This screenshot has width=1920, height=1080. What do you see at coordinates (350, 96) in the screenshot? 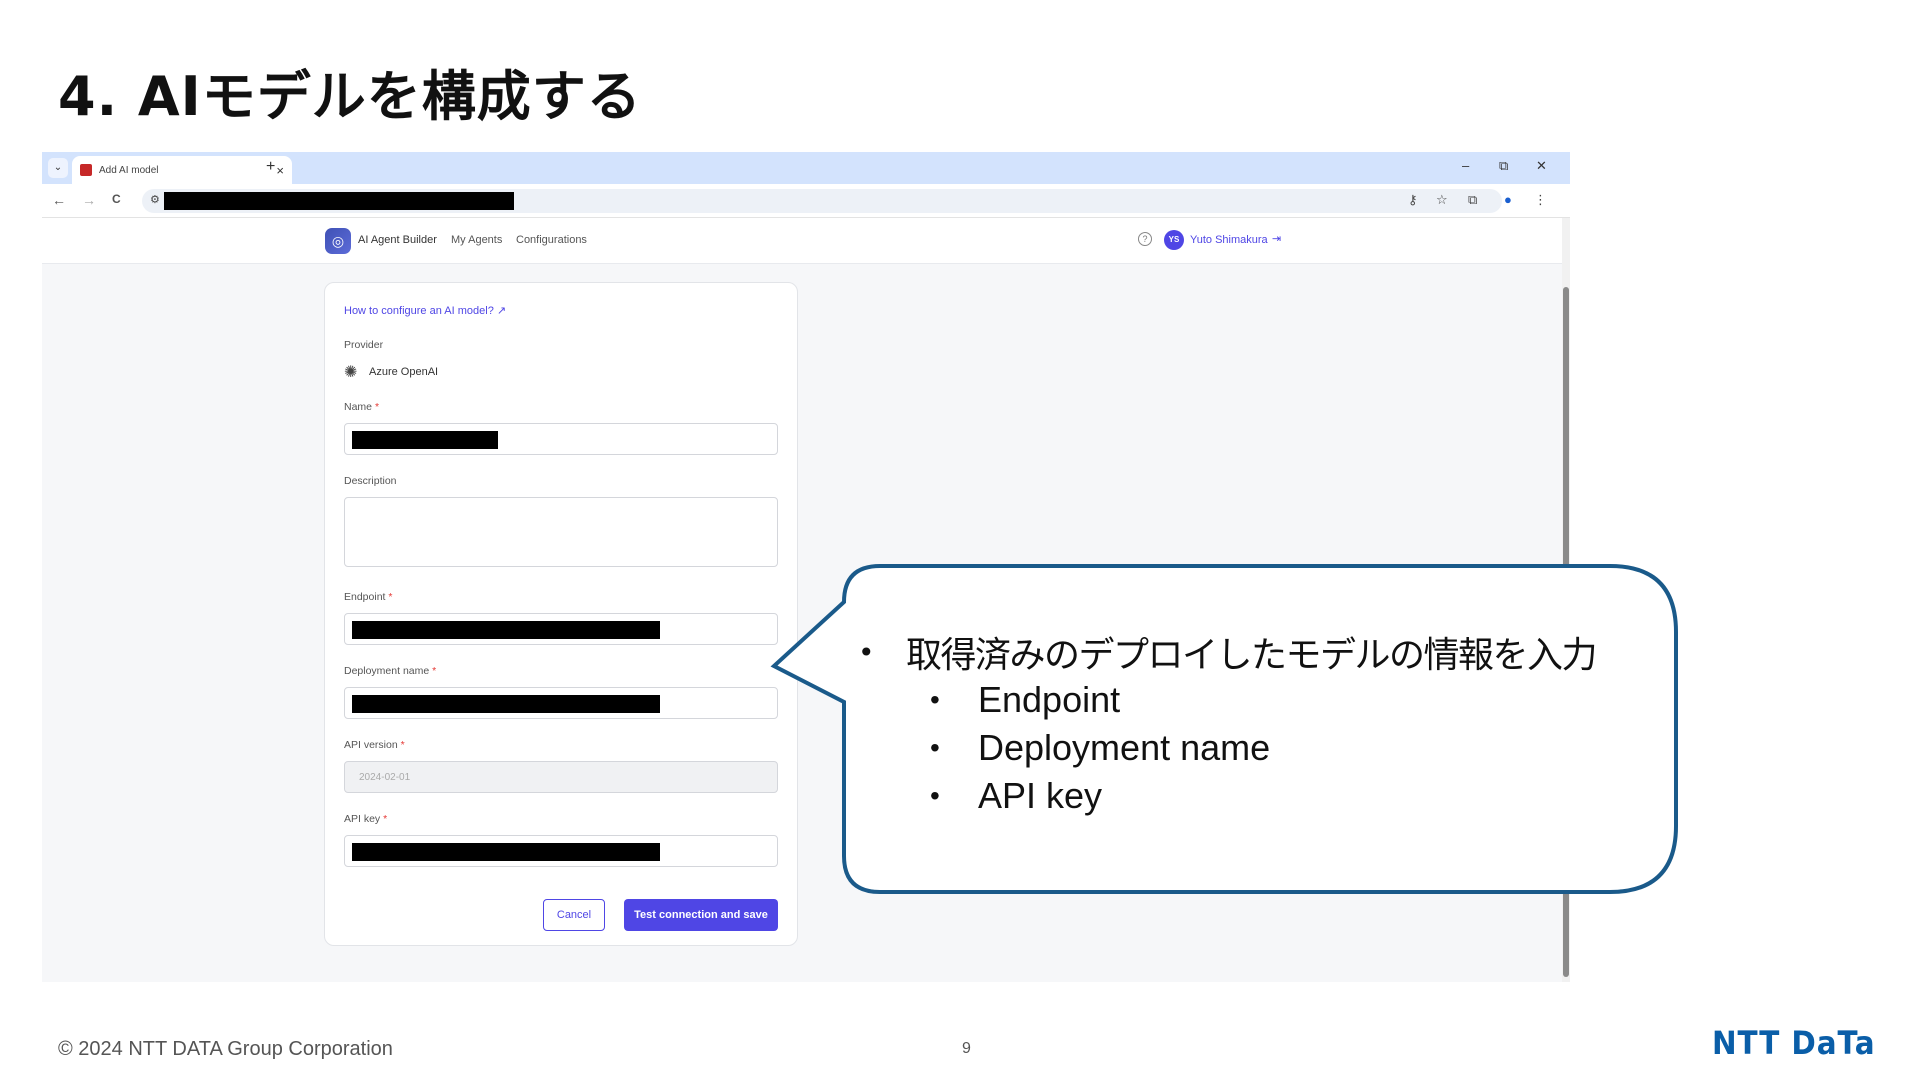
I see `slide-title: 4. AIモデルを構成する` at bounding box center [350, 96].